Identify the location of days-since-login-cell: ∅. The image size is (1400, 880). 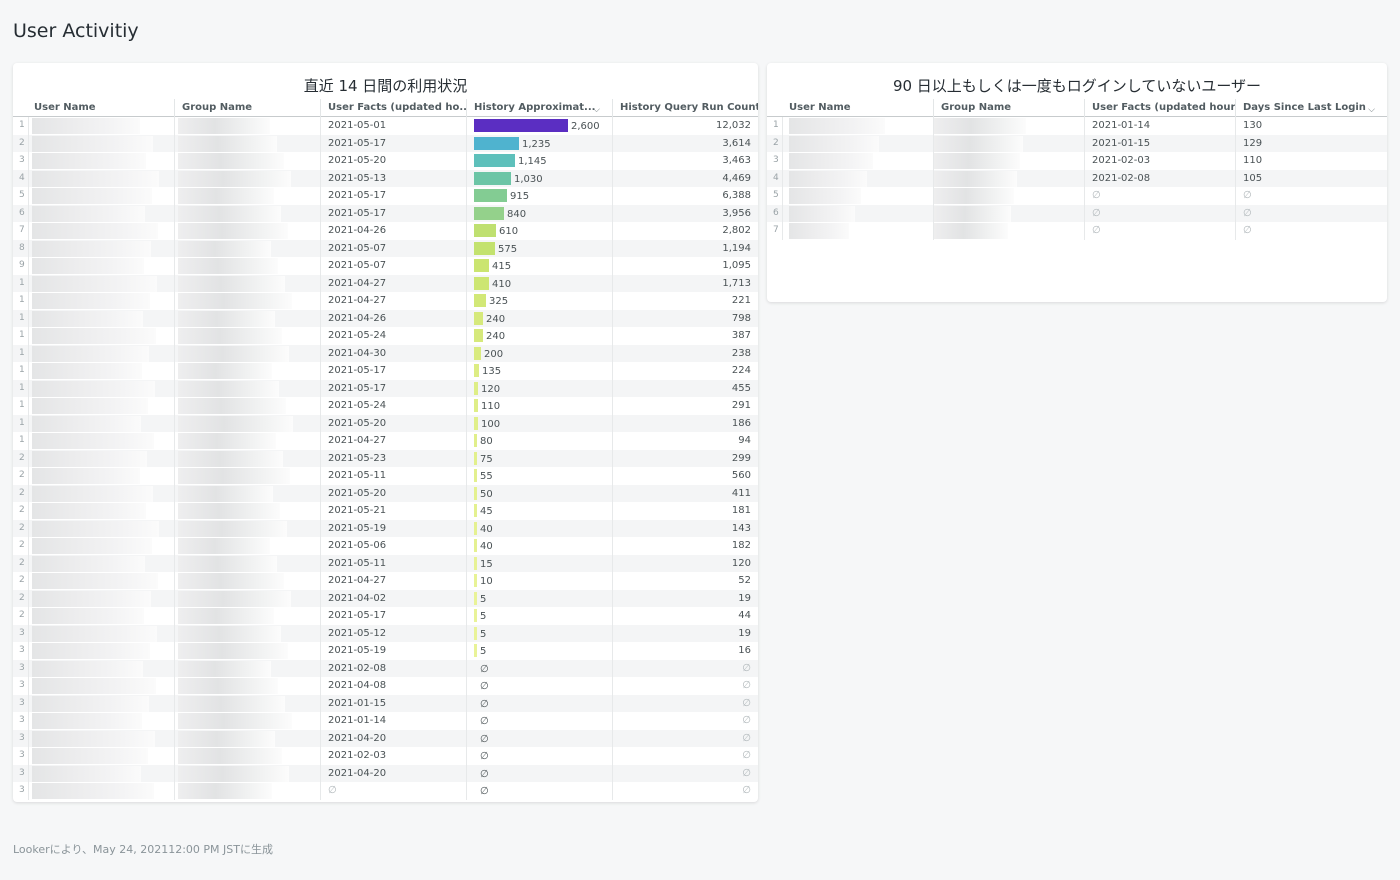
(1311, 213).